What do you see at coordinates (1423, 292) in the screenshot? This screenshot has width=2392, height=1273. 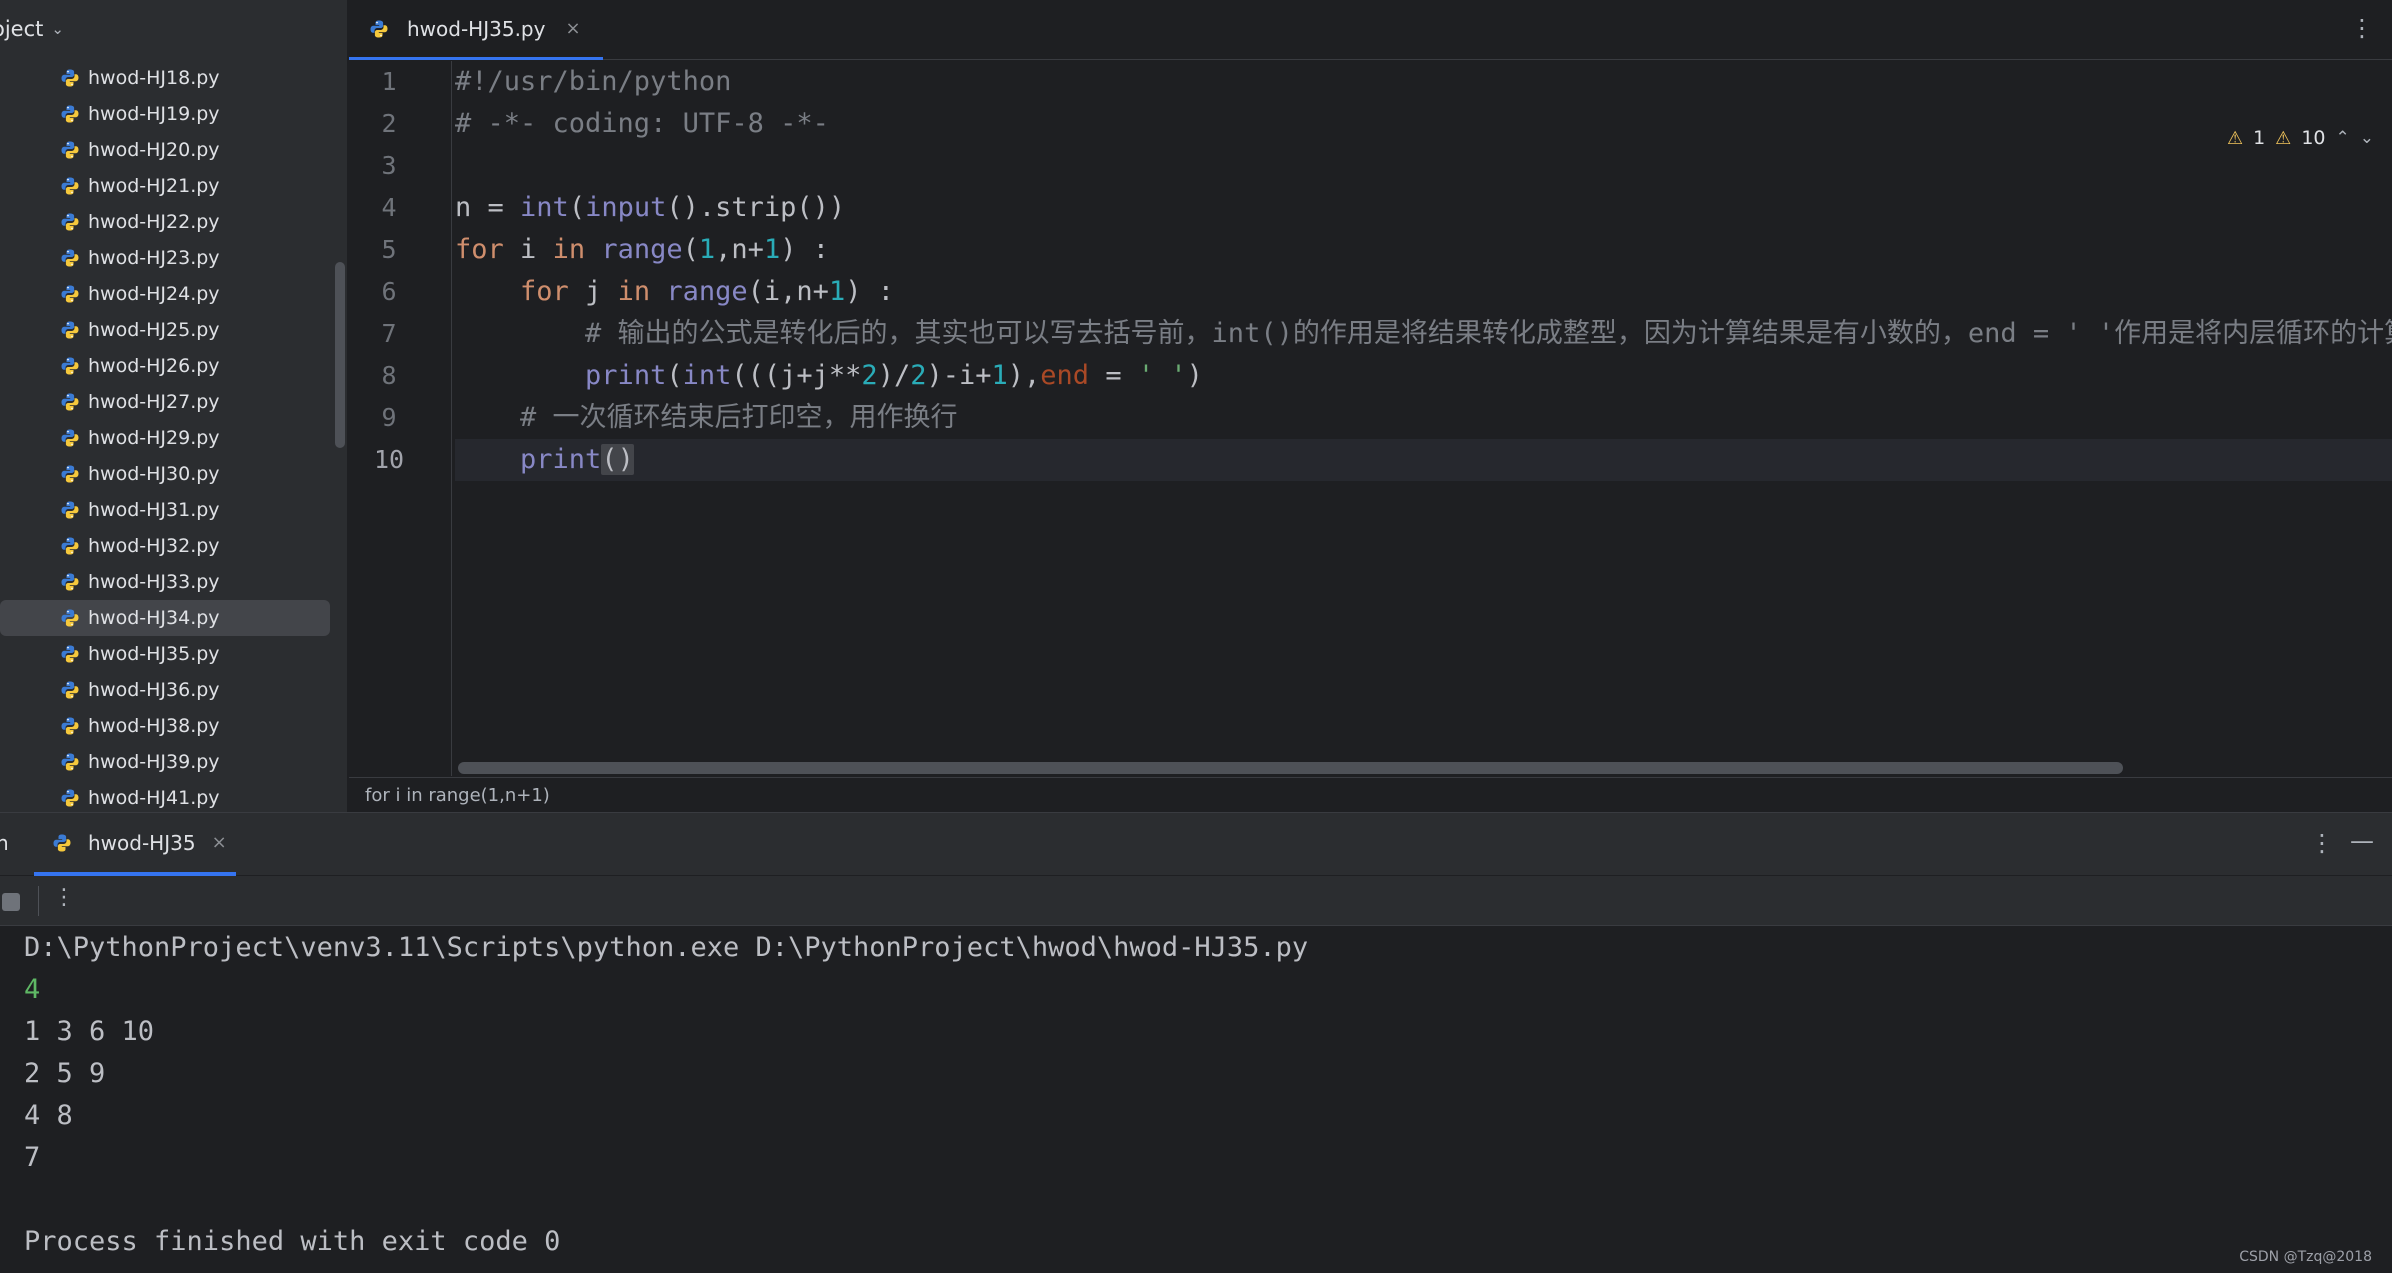 I see `code-line: for j in range(i,n+1) :` at bounding box center [1423, 292].